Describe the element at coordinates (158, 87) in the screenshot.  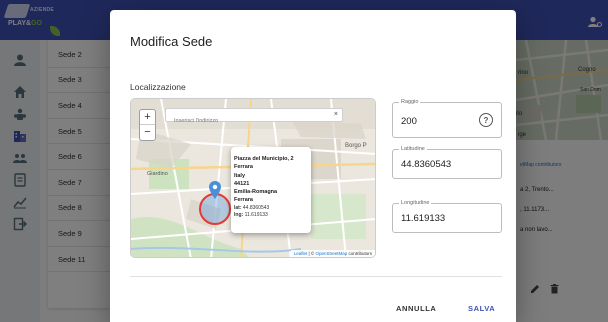
I see `section-label: Localizzazione` at that location.